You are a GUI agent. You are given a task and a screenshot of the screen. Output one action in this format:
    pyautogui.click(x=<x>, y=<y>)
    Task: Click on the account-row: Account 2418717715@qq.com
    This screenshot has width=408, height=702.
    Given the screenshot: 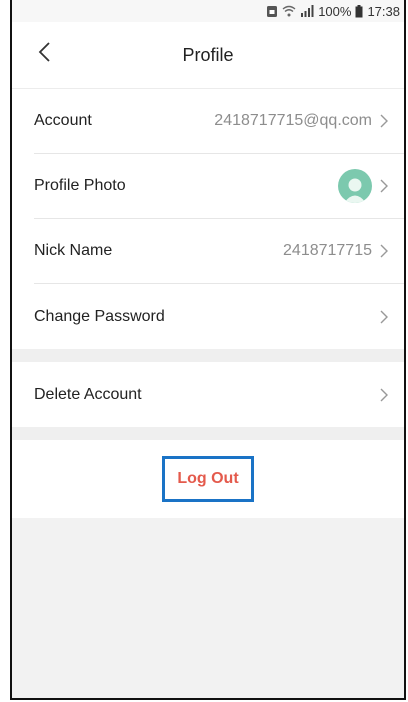 What is the action you would take?
    pyautogui.click(x=219, y=121)
    